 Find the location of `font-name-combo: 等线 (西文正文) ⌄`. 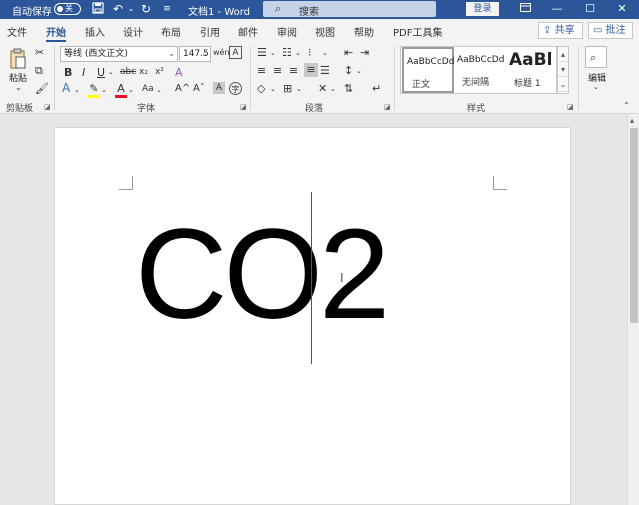

font-name-combo: 等线 (西文正文) ⌄ is located at coordinates (119, 54).